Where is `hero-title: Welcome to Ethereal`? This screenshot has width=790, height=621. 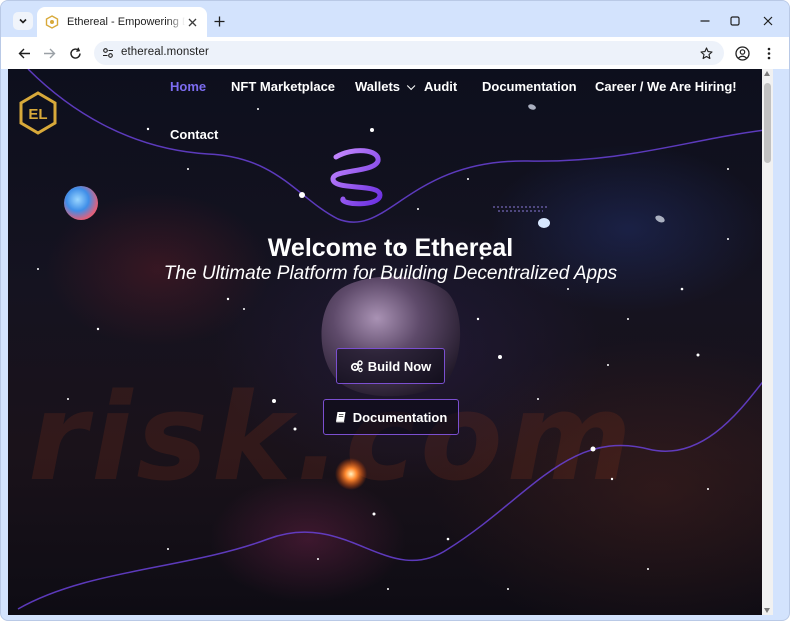
hero-title: Welcome to Ethereal is located at coordinates (390, 248).